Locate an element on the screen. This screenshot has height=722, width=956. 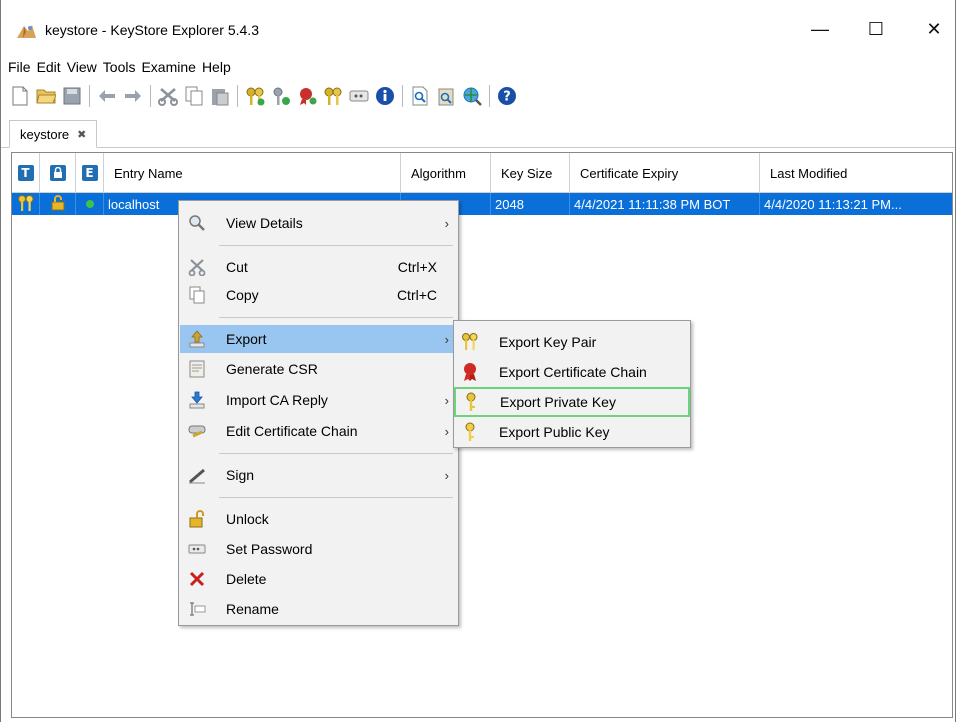
menu-tools: Tools is located at coordinates (119, 67).